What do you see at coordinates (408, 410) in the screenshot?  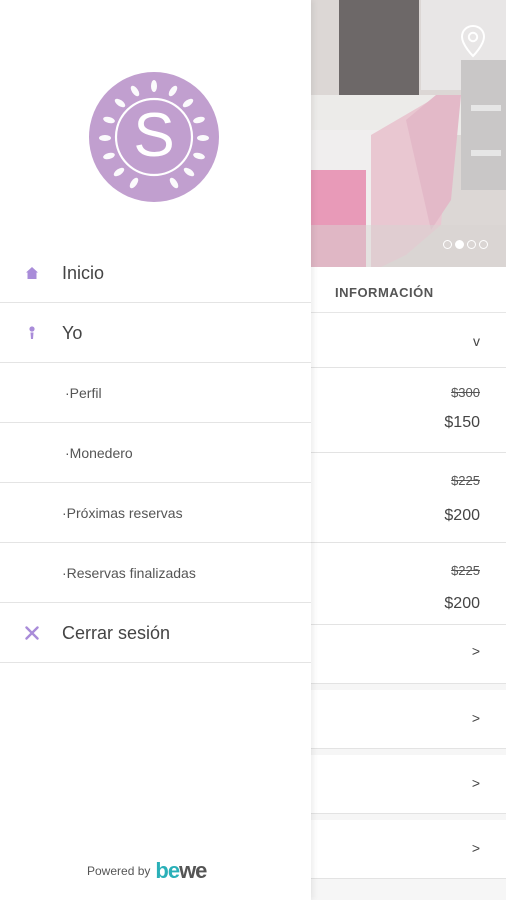 I see `service-price-row: $300 $150` at bounding box center [408, 410].